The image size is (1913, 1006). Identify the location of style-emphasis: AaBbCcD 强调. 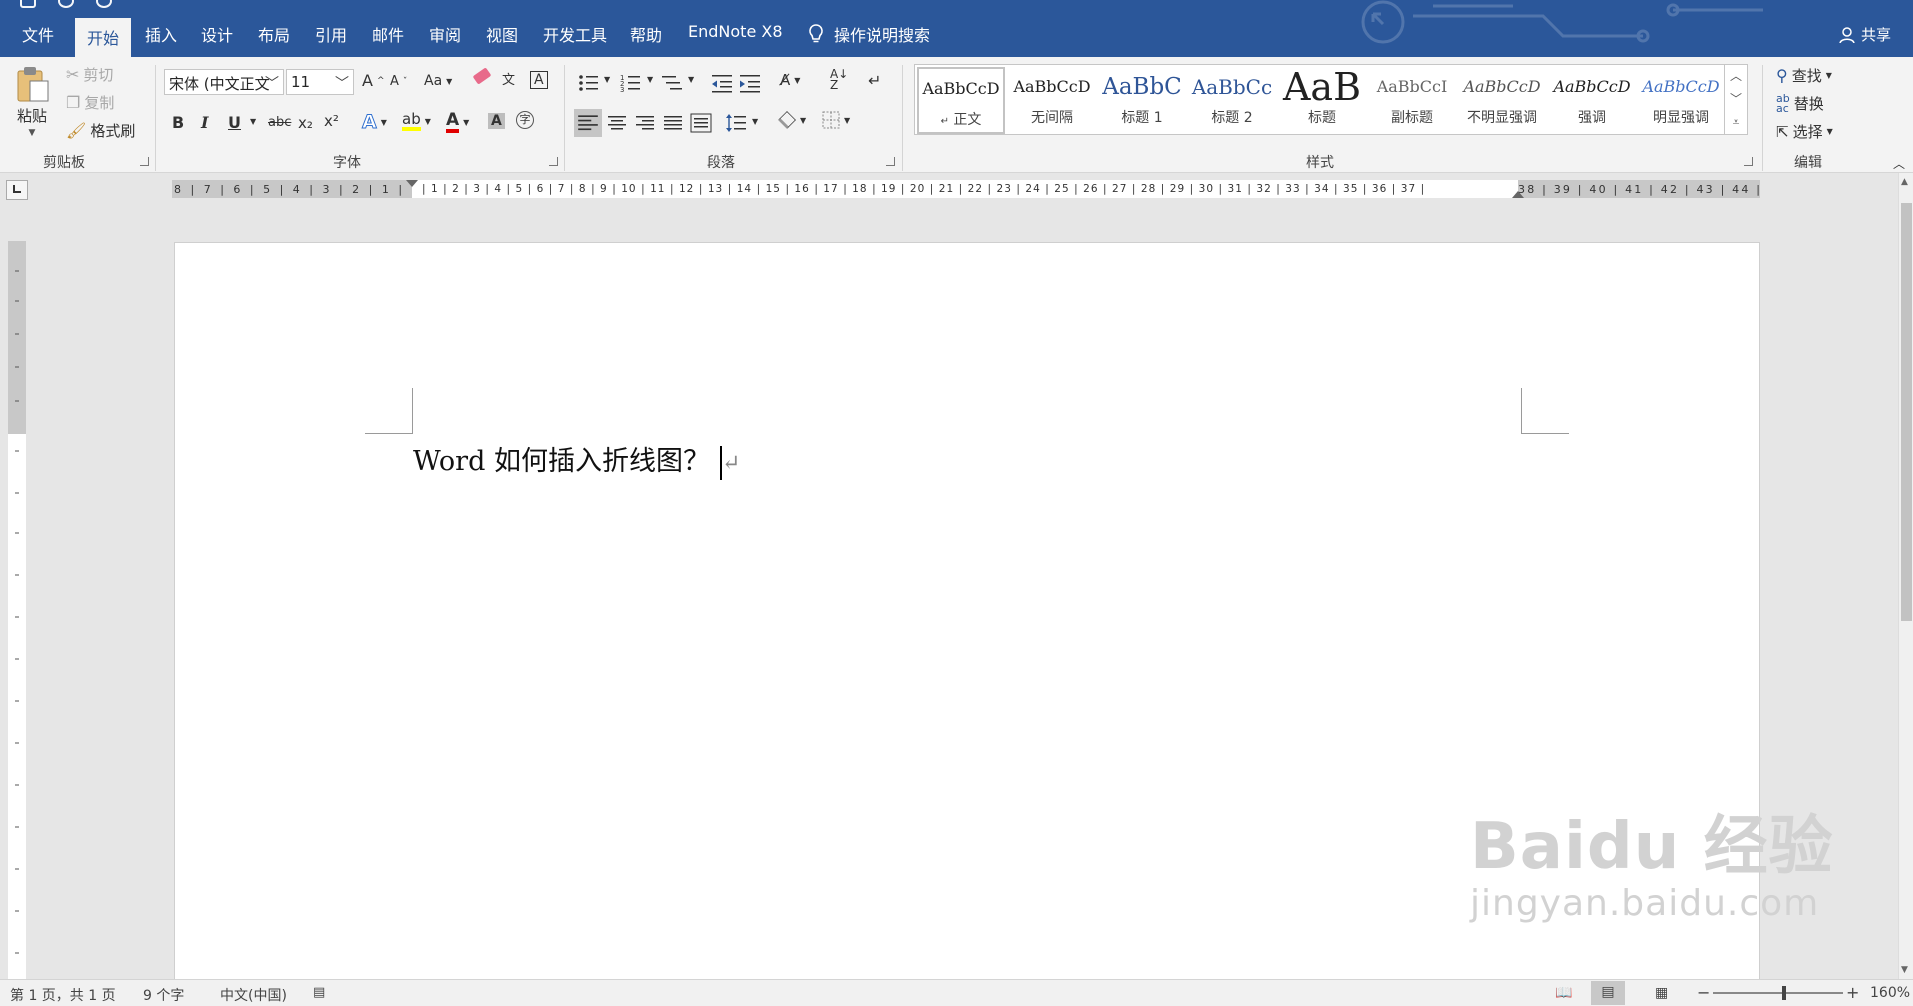
(1592, 100).